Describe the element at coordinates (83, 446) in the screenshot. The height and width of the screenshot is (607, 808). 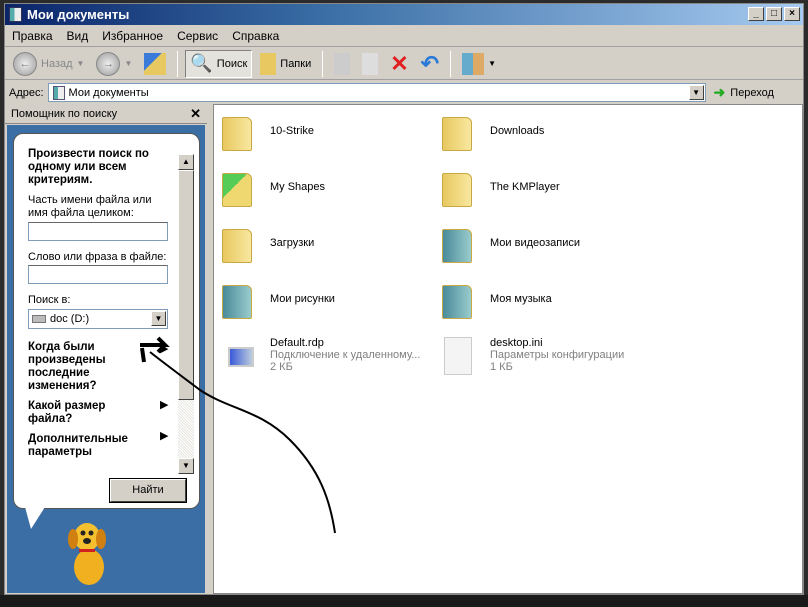
I see `advanced-option: Дополнительные параметры` at that location.